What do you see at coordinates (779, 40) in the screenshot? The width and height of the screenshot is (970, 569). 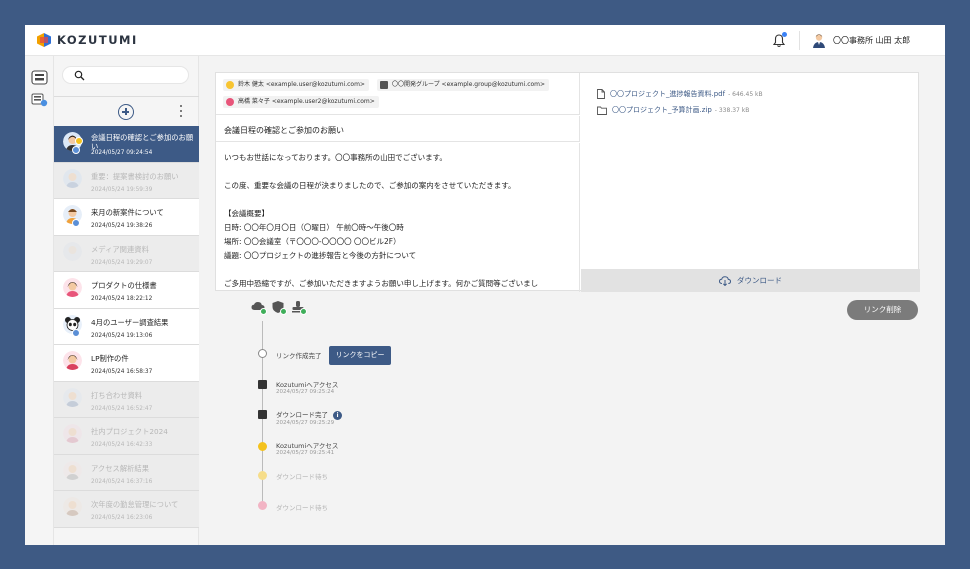 I see `bell-icon` at bounding box center [779, 40].